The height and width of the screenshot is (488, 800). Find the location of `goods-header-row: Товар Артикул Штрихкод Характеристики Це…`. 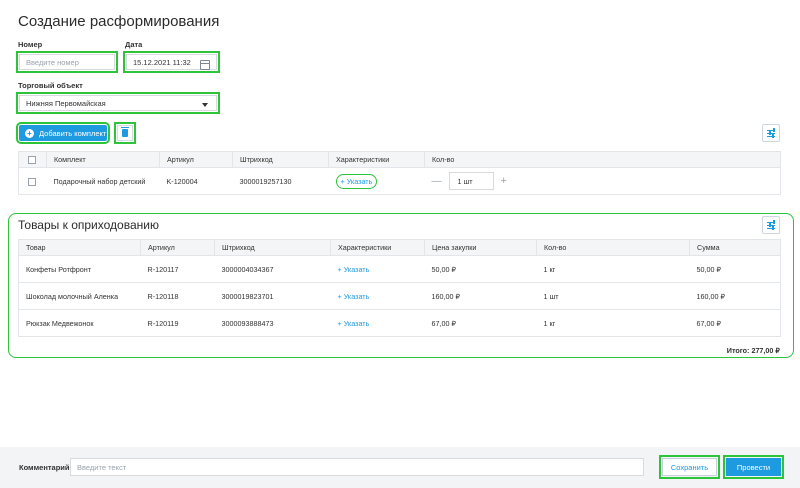

goods-header-row: Товар Артикул Штрихкод Характеристики Це… is located at coordinates (399, 247).